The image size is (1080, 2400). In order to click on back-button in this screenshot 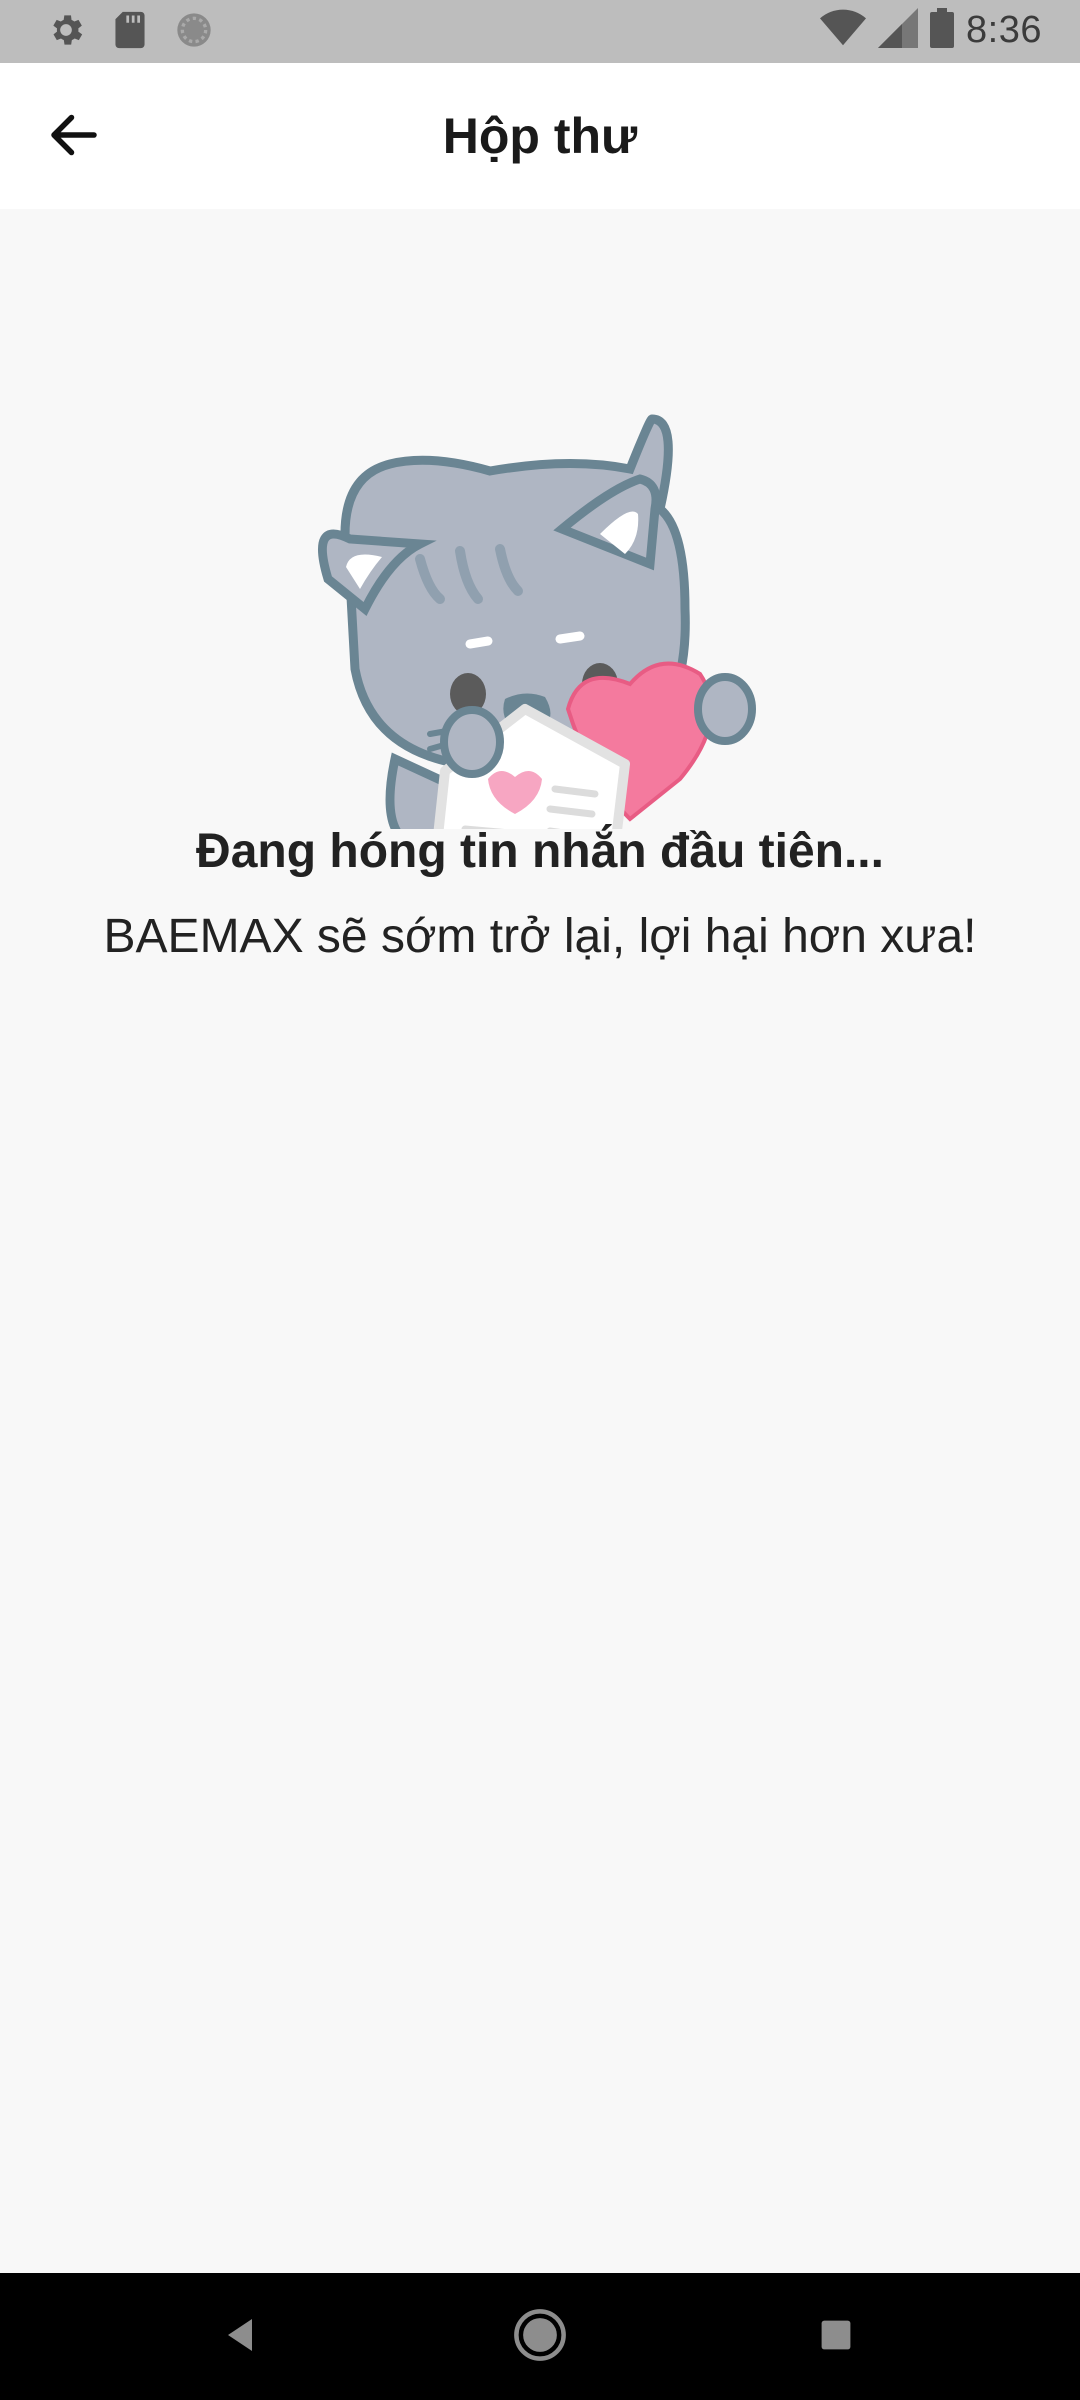, I will do `click(74, 137)`.